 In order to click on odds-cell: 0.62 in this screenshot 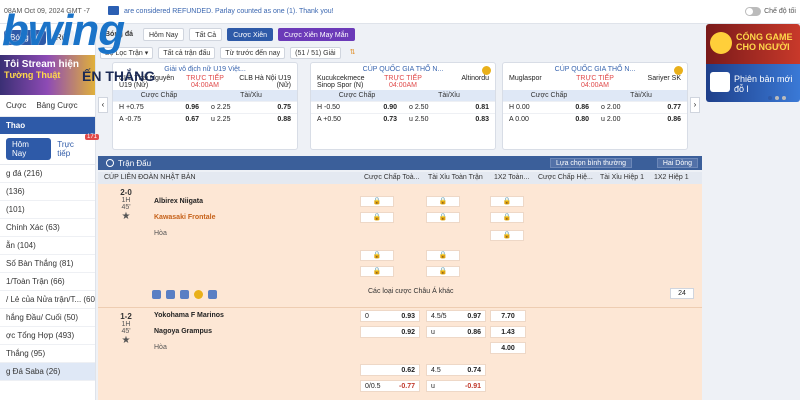, I will do `click(390, 370)`.